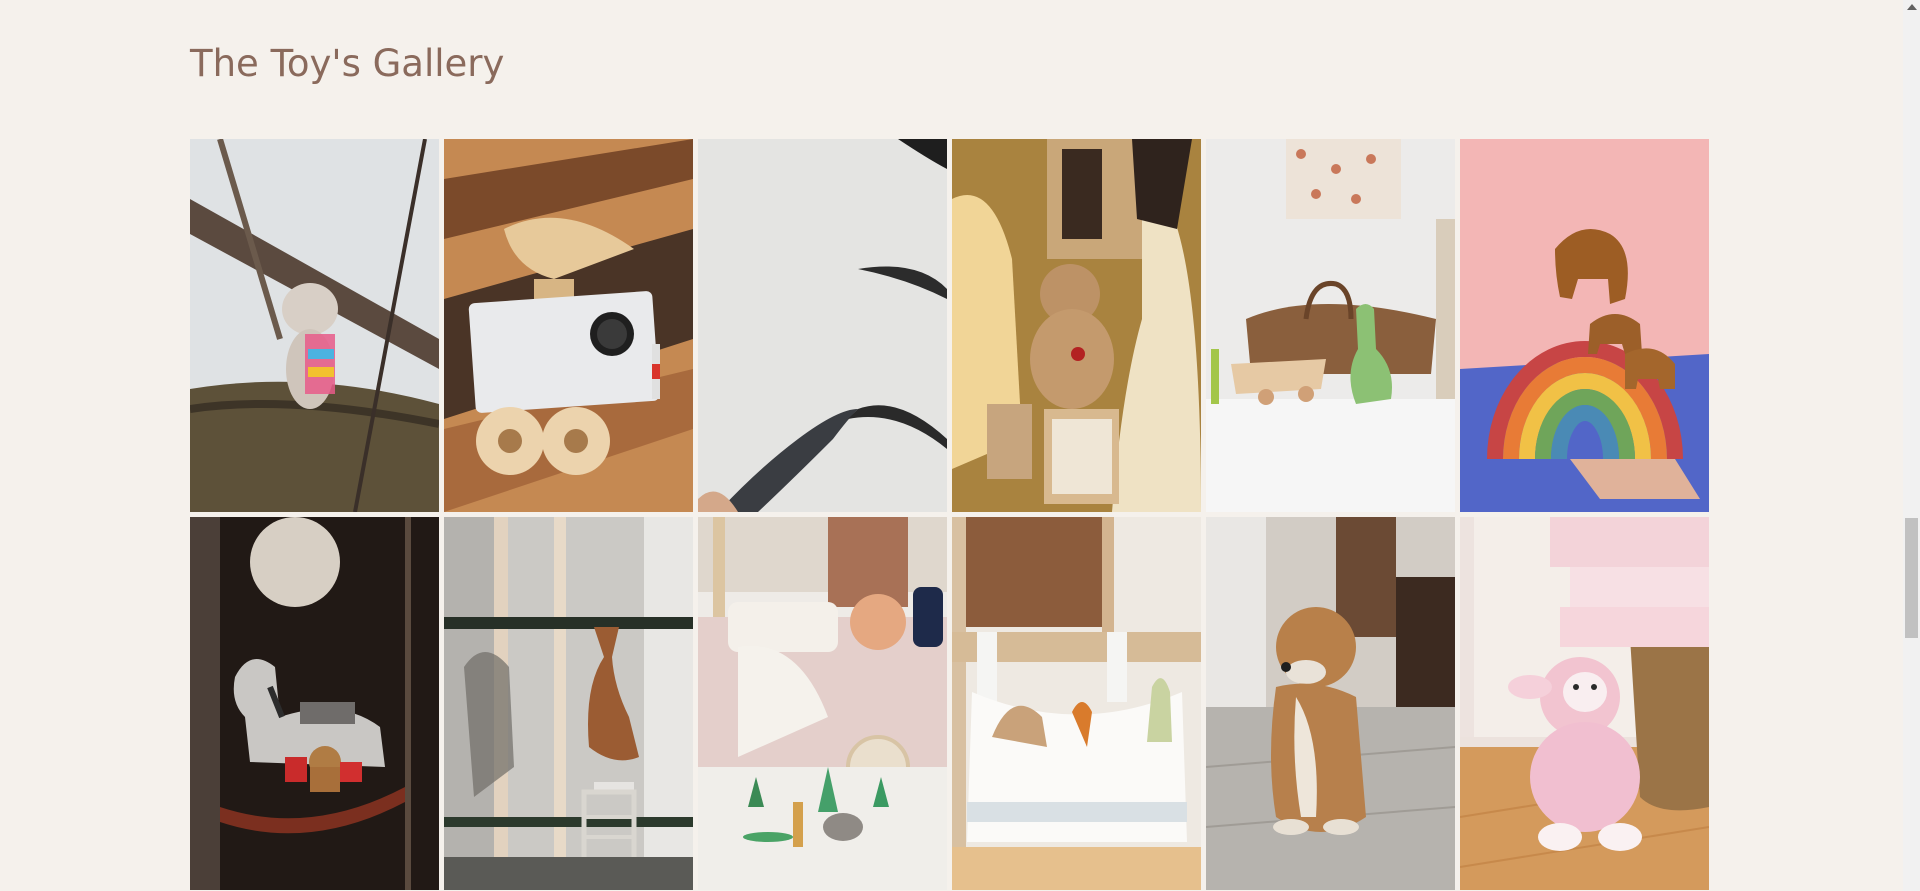  I want to click on scrollbar-thumb, so click(1911, 578).